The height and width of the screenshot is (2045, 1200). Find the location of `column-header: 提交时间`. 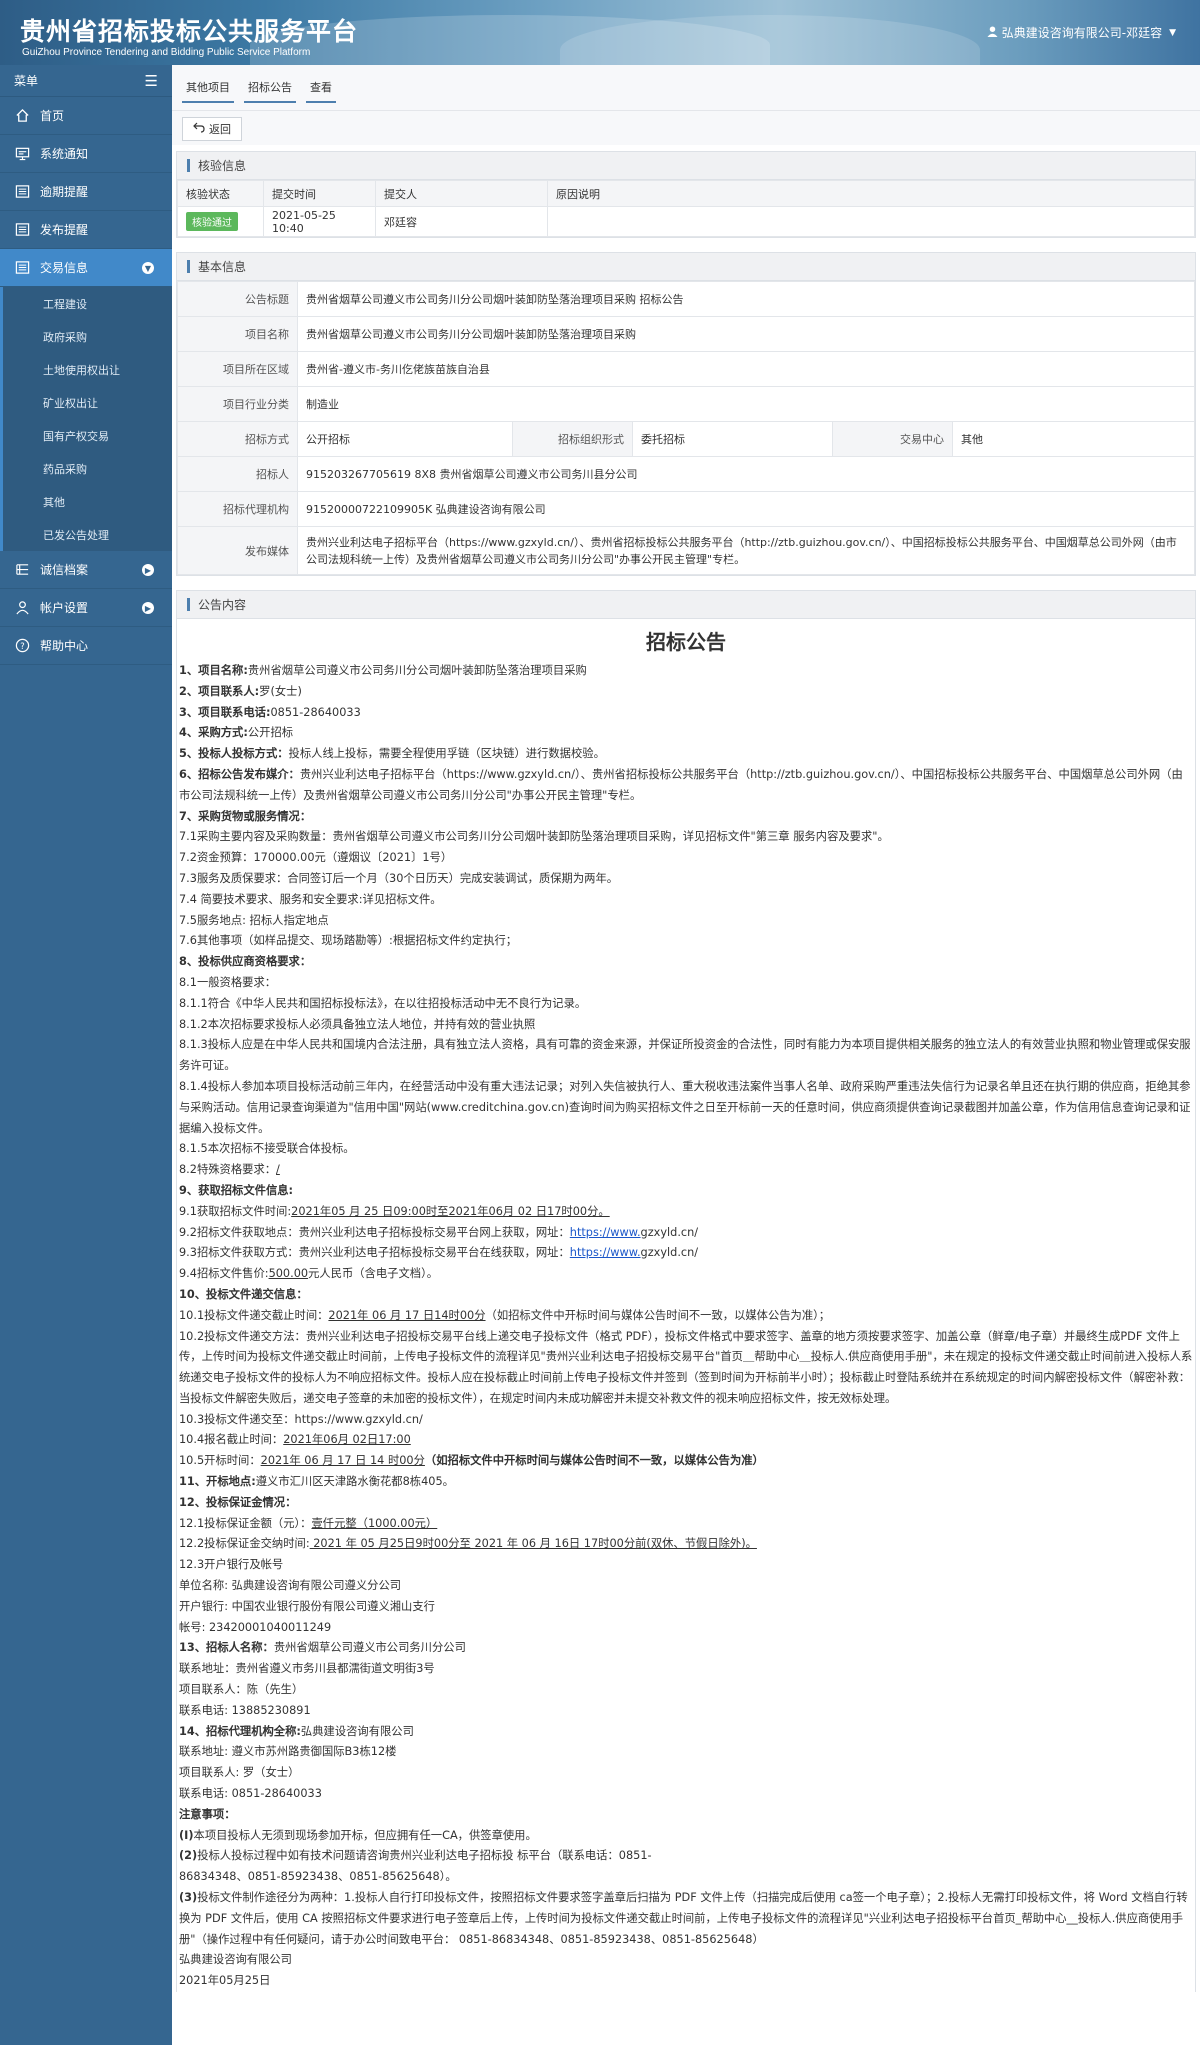

column-header: 提交时间 is located at coordinates (319, 193).